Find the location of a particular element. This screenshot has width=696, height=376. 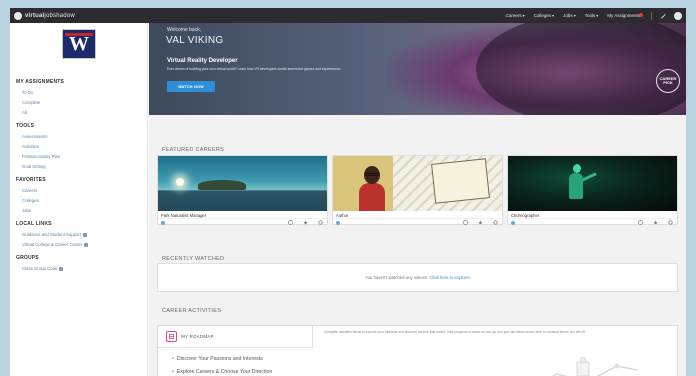

school-logo: W is located at coordinates (79, 44).